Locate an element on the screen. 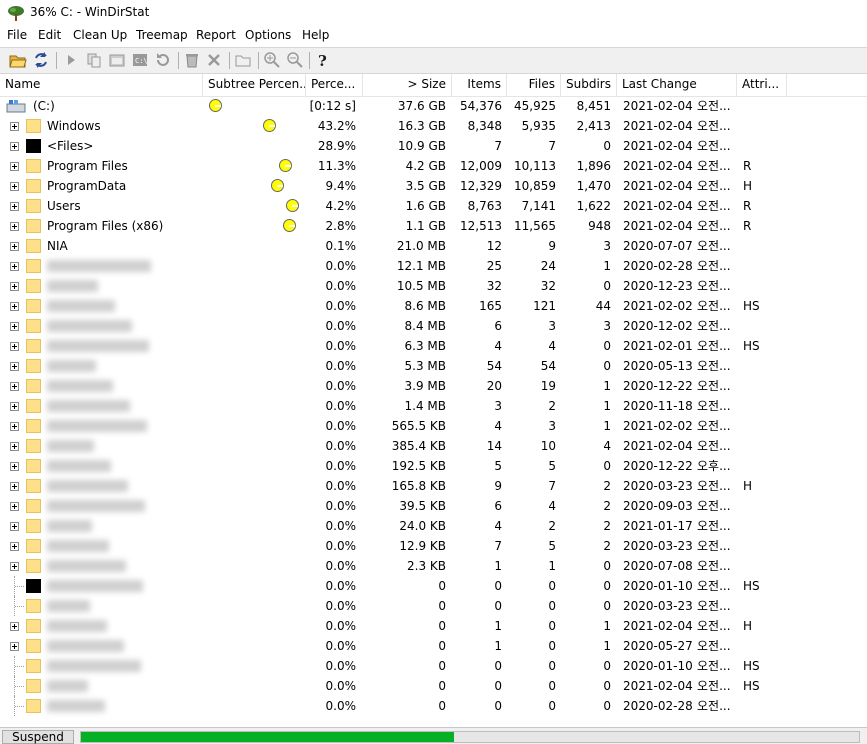  zoom-in-icon is located at coordinates (272, 60).